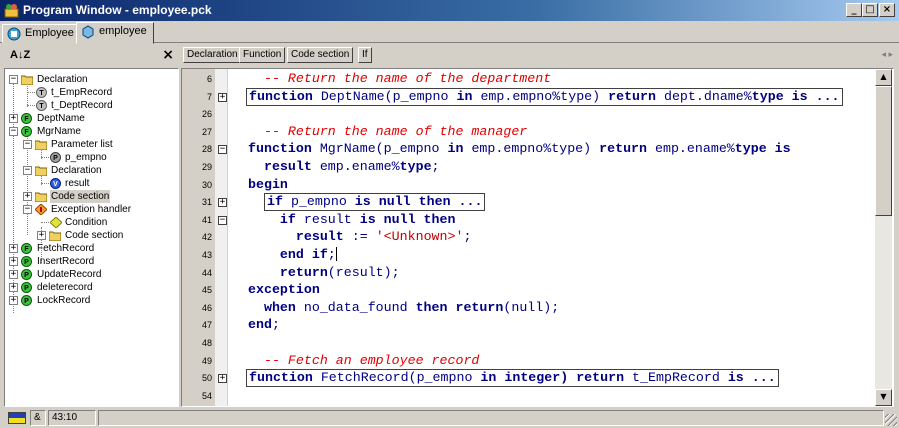 The height and width of the screenshot is (428, 899). What do you see at coordinates (407, 219) in the screenshot?
I see `code-token: is null then` at bounding box center [407, 219].